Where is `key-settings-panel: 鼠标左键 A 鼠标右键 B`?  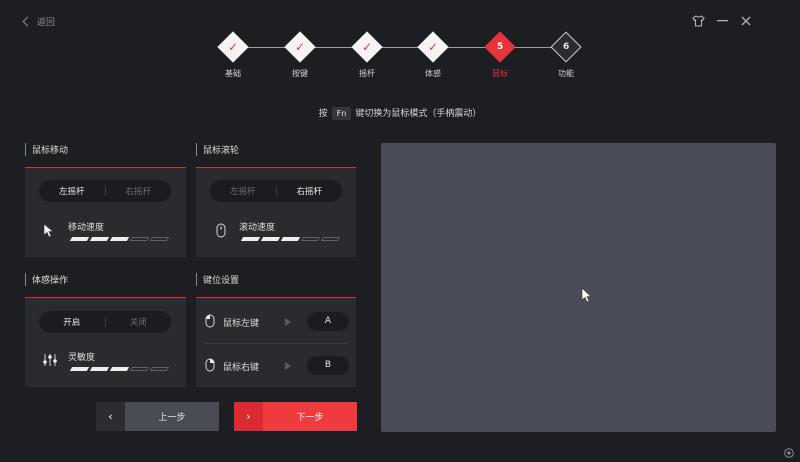 key-settings-panel: 鼠标左键 A 鼠标右键 B is located at coordinates (276, 342).